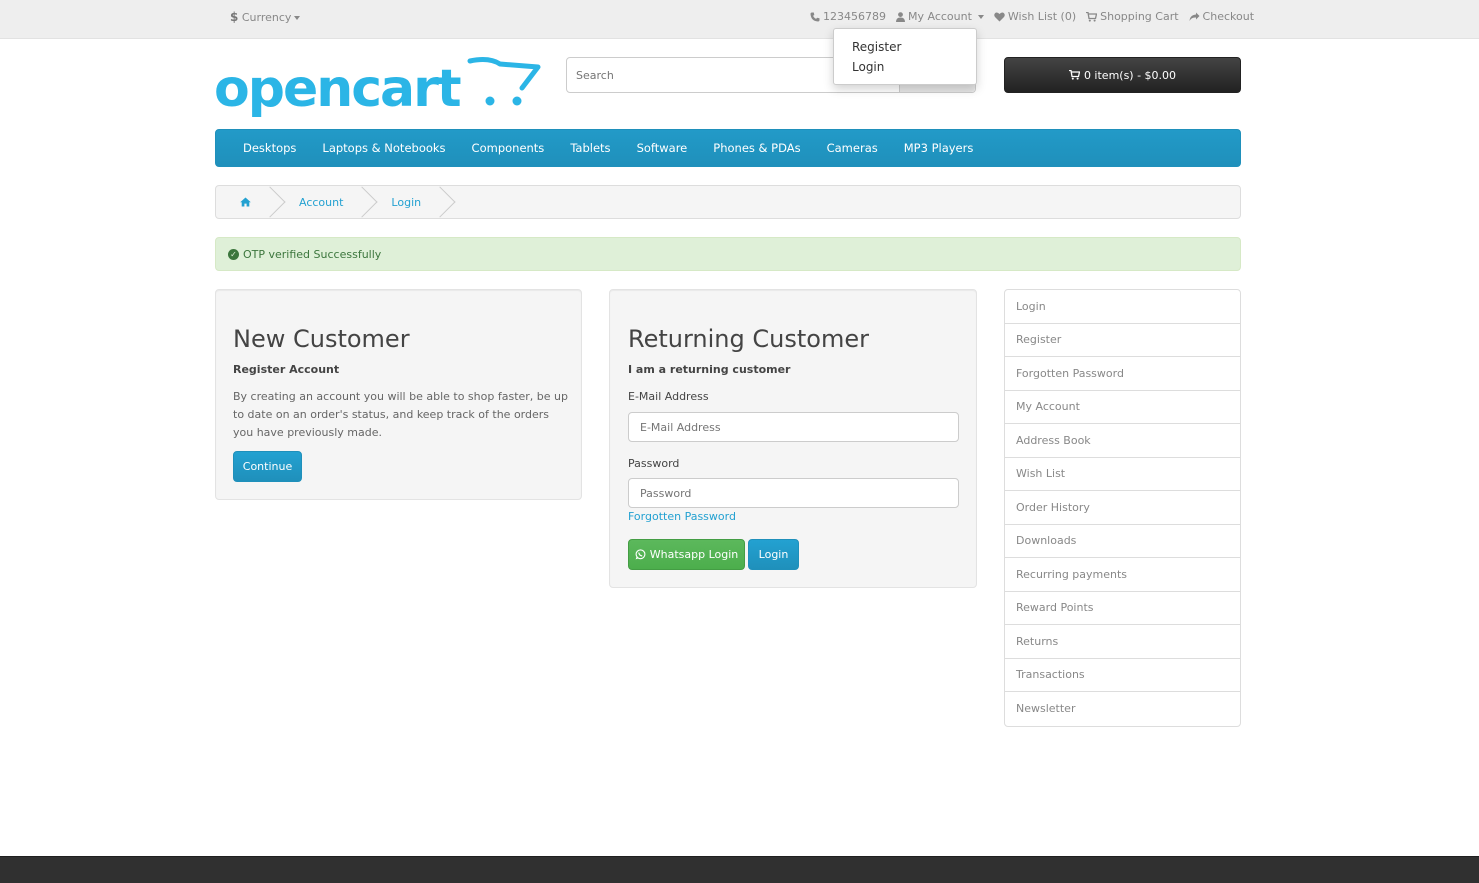  What do you see at coordinates (756, 148) in the screenshot?
I see `menu-item-phones-pdas: Phones & PDAs` at bounding box center [756, 148].